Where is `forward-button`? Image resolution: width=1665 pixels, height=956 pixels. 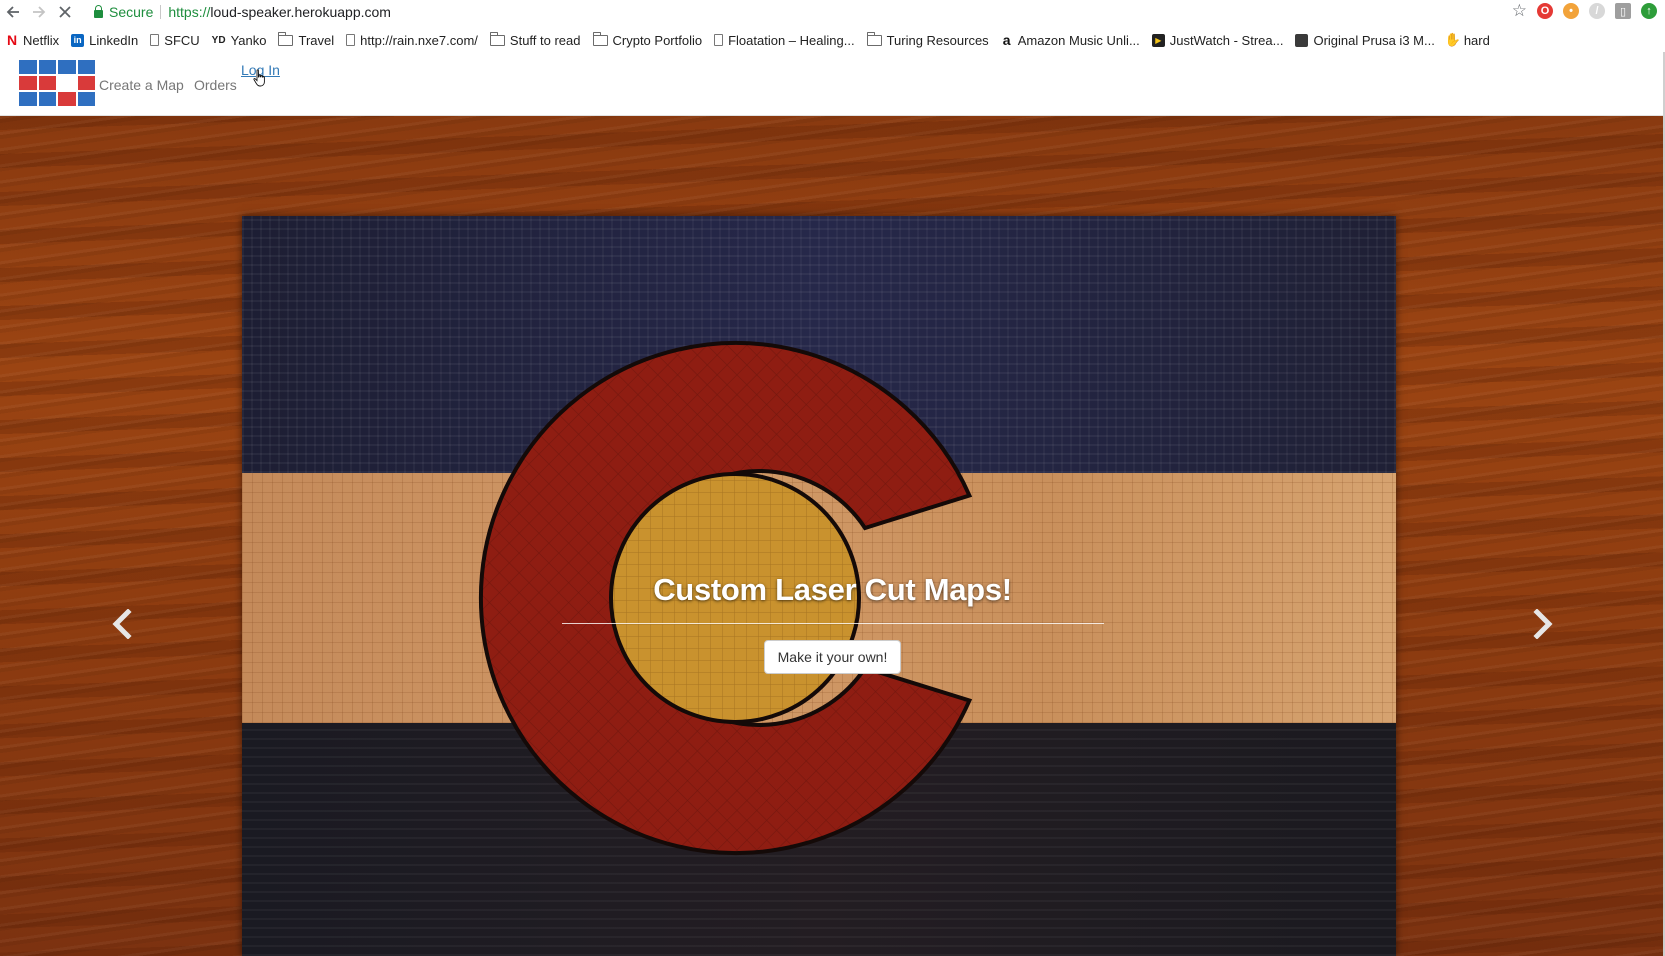 forward-button is located at coordinates (39, 12).